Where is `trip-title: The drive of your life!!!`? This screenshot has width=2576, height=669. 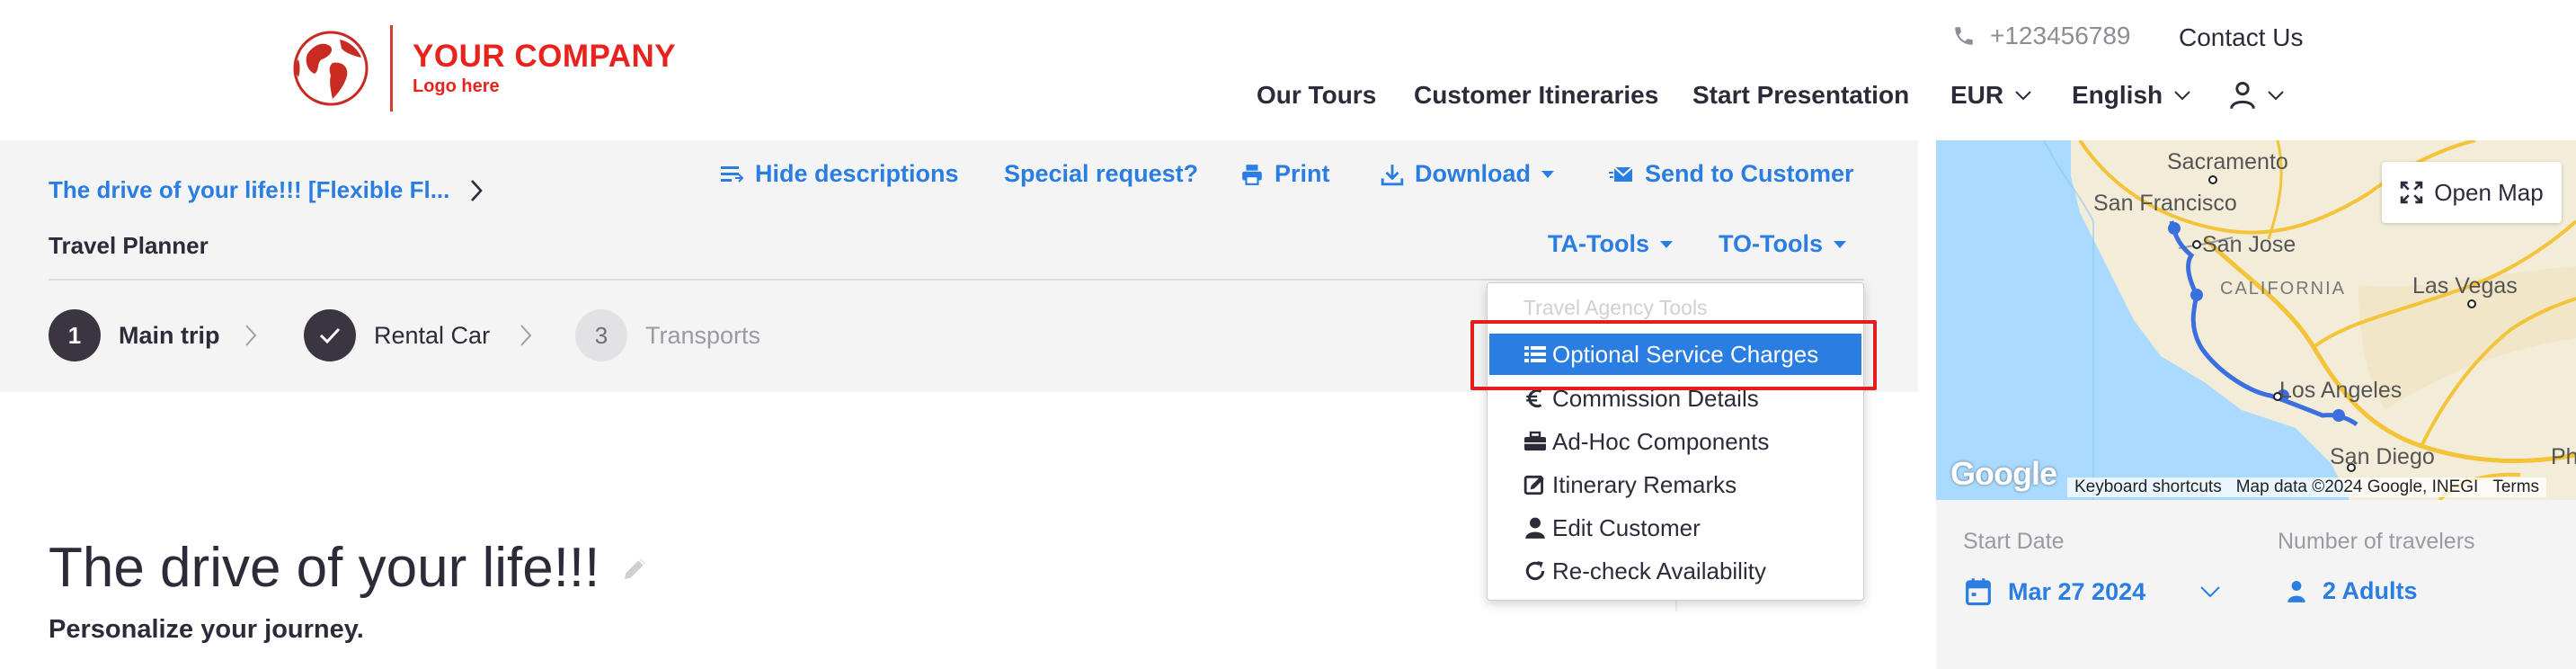
trip-title: The drive of your life!!! is located at coordinates (349, 568).